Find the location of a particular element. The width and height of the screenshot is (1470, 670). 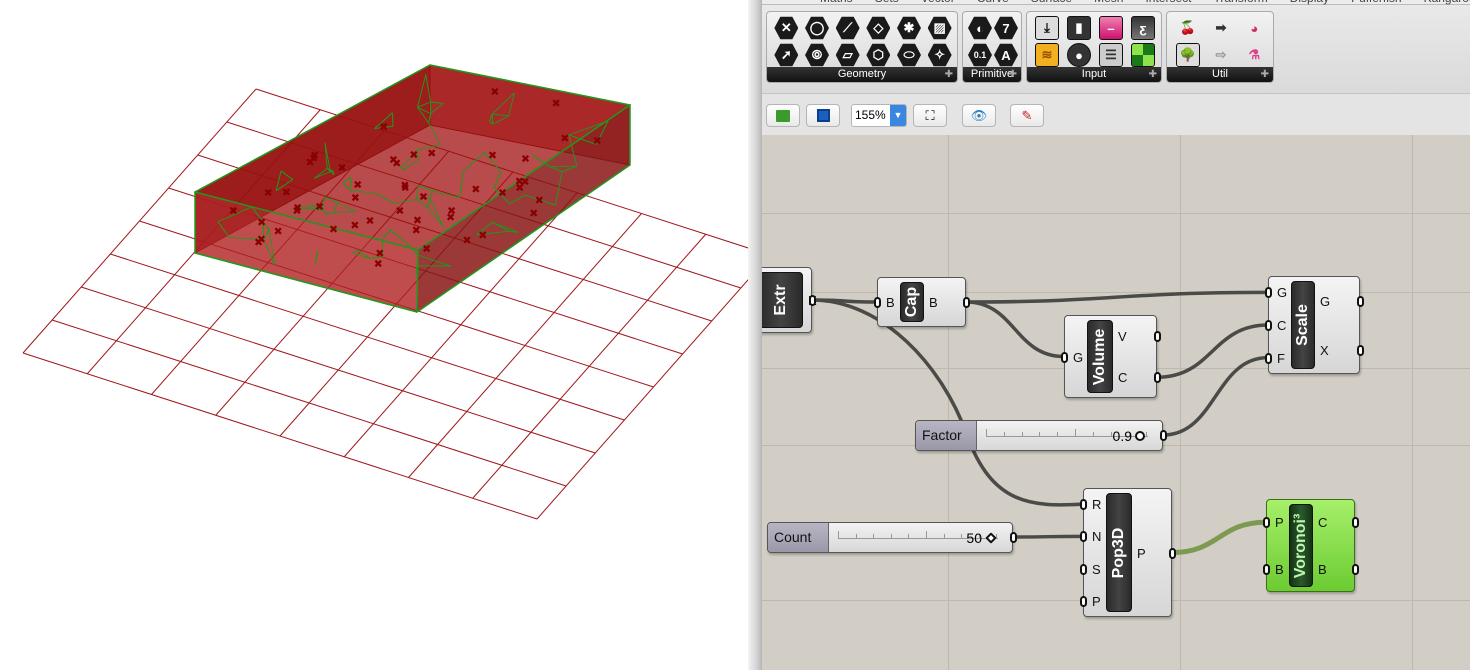

colour-swatch-icon is located at coordinates (1143, 55).